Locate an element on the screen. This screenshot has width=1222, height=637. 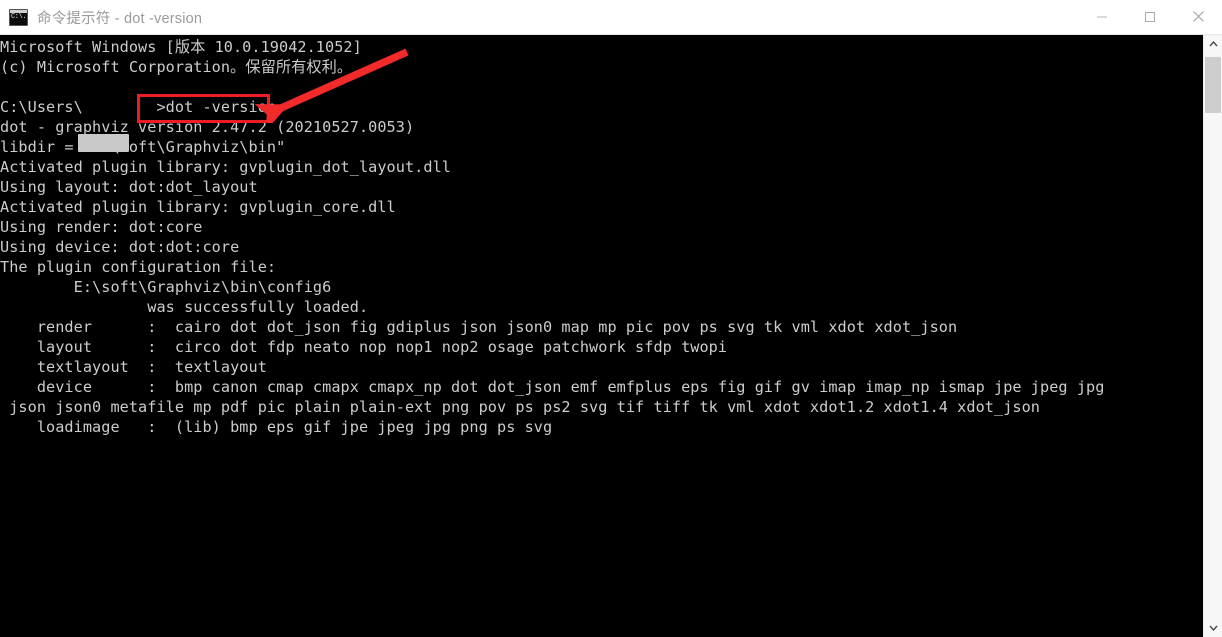
title-bar: 命令提示符 - dot -version is located at coordinates (611, 17).